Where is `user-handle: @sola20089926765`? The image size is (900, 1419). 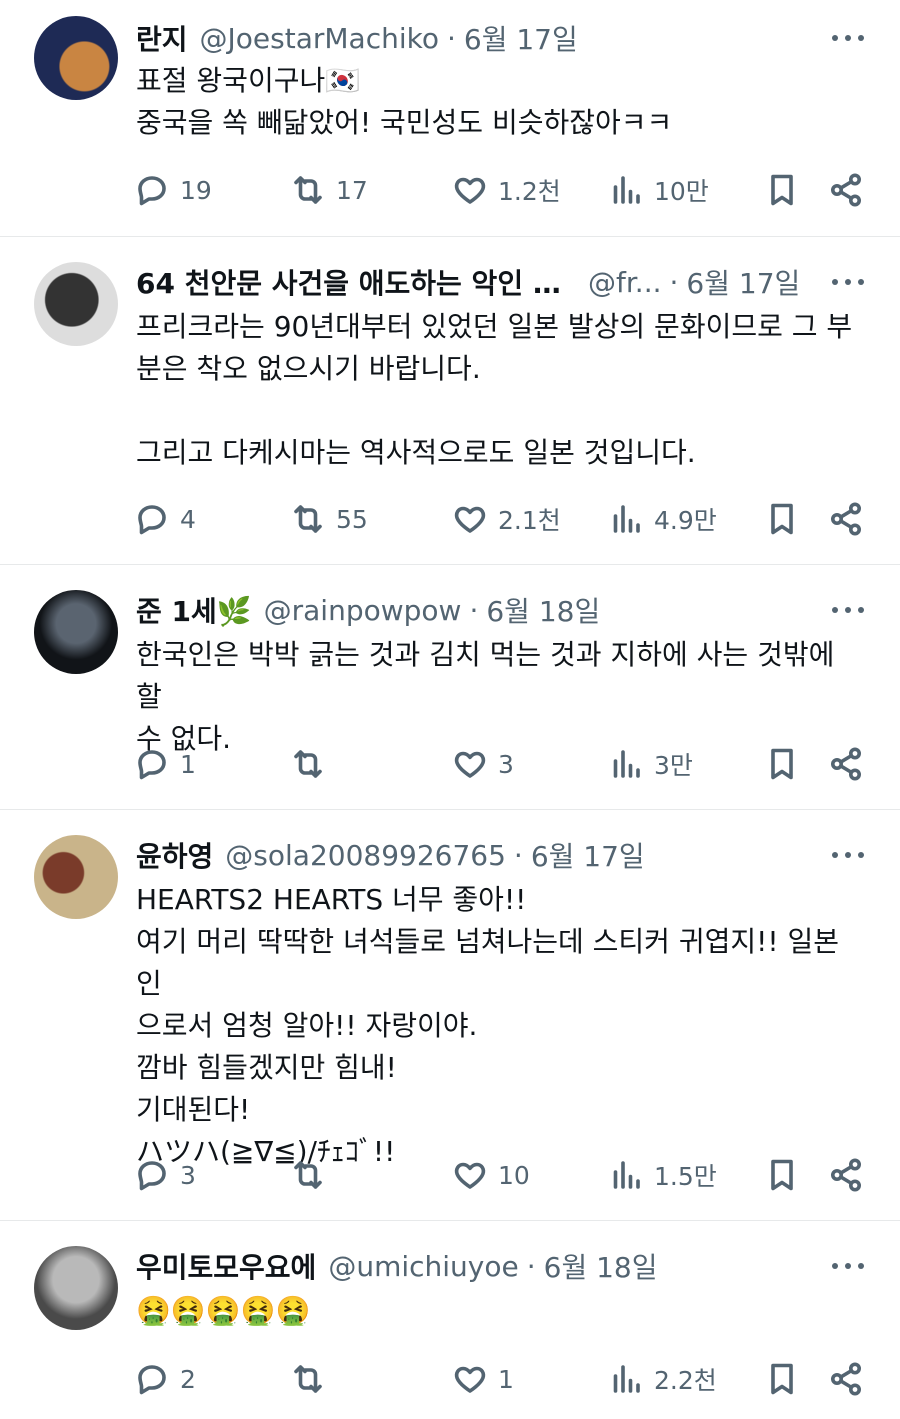
user-handle: @sola20089926765 is located at coordinates (365, 855).